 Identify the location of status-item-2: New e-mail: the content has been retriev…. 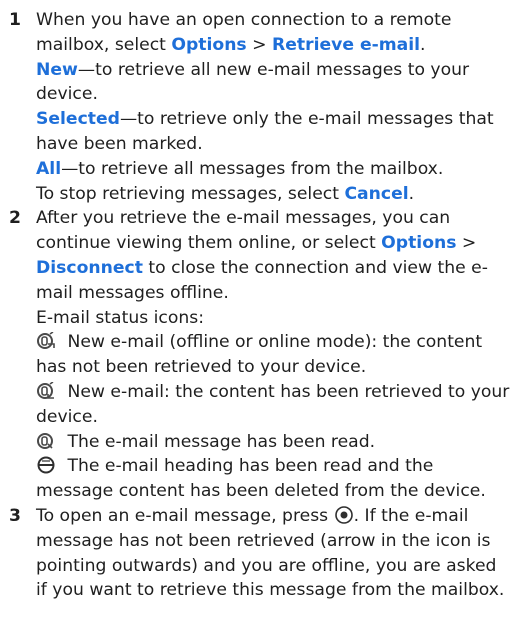
(273, 404).